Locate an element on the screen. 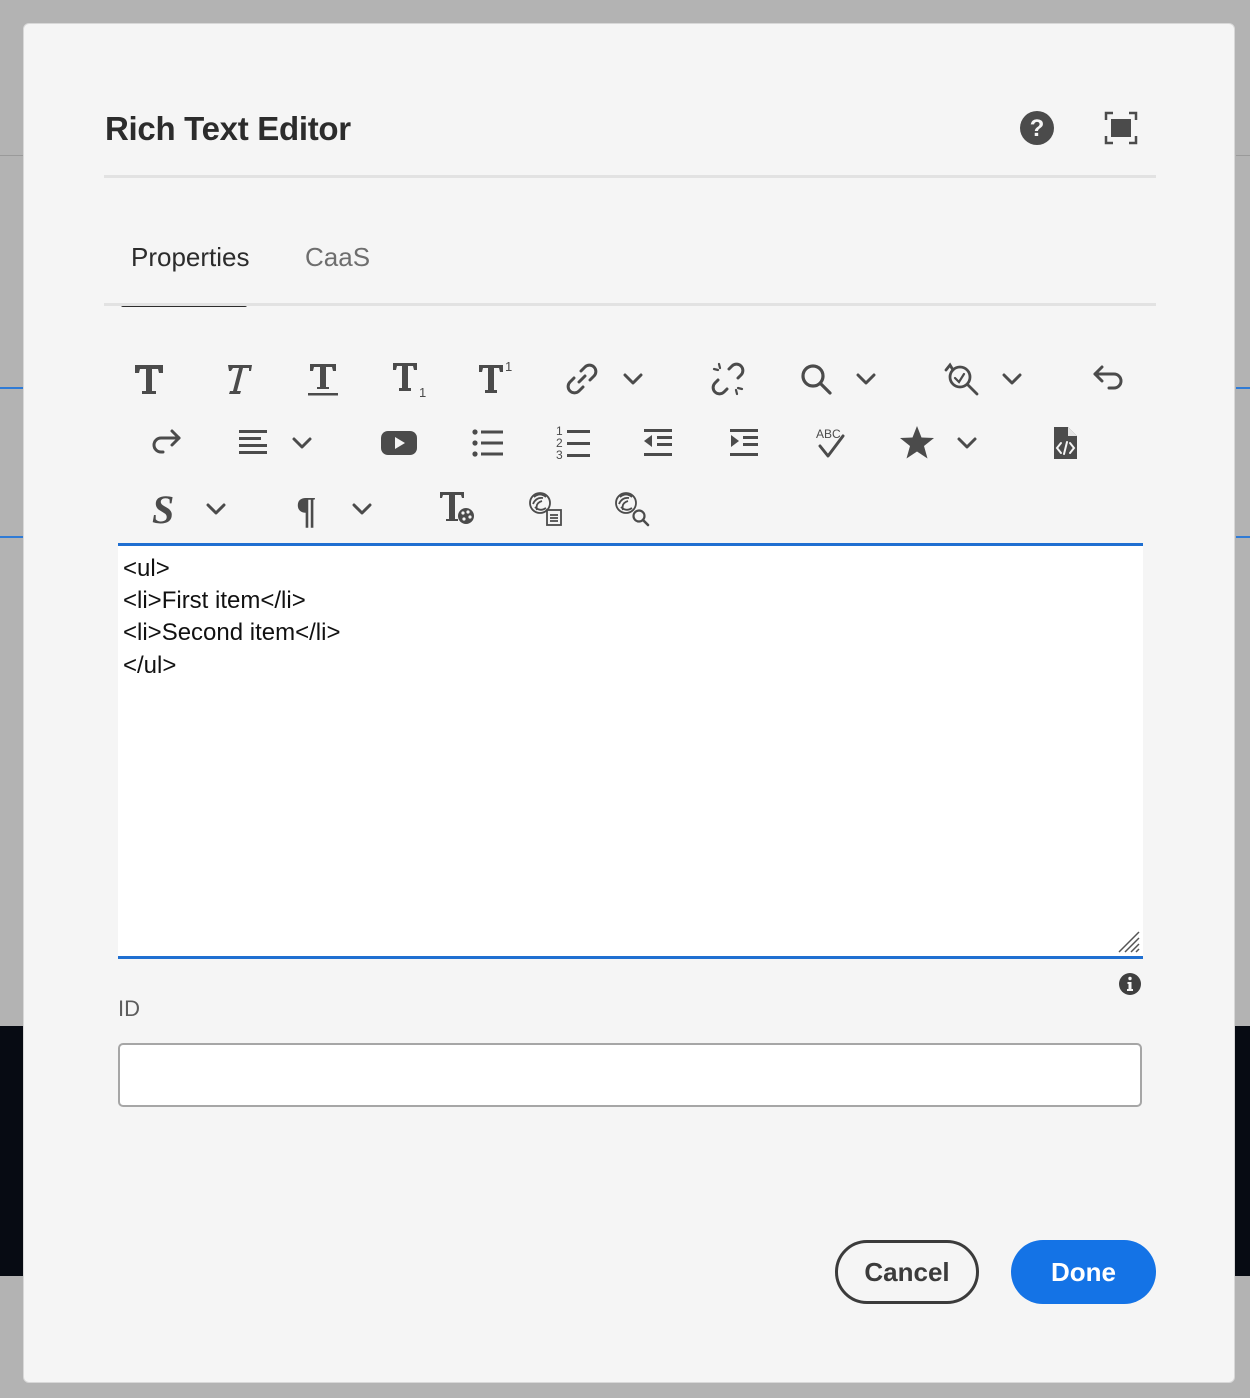  paragraph-glyph: ¶ is located at coordinates (306, 509).